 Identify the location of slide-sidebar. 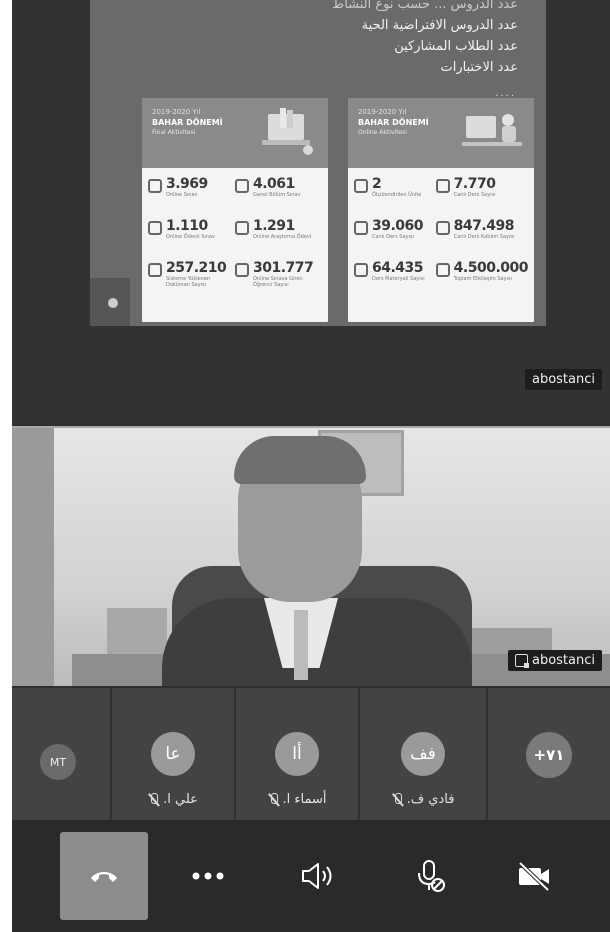
(110, 302).